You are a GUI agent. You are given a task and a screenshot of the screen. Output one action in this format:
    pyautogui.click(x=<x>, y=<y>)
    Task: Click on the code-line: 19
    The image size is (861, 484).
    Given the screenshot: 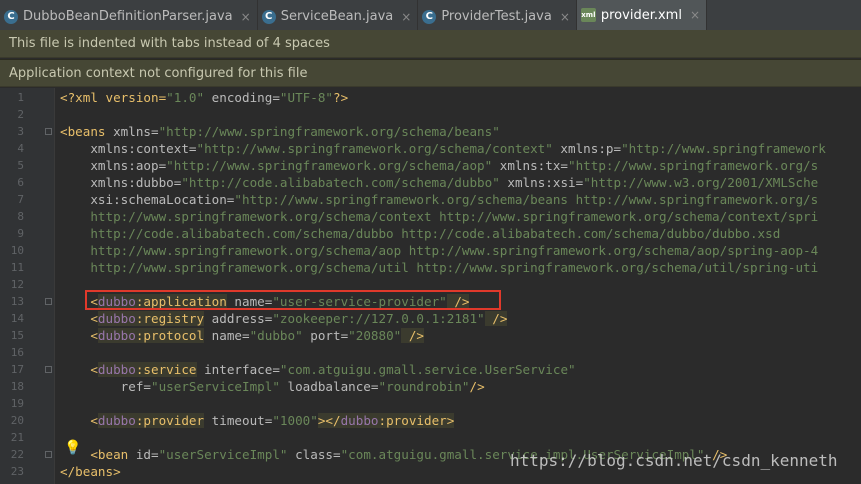 What is the action you would take?
    pyautogui.click(x=430, y=403)
    